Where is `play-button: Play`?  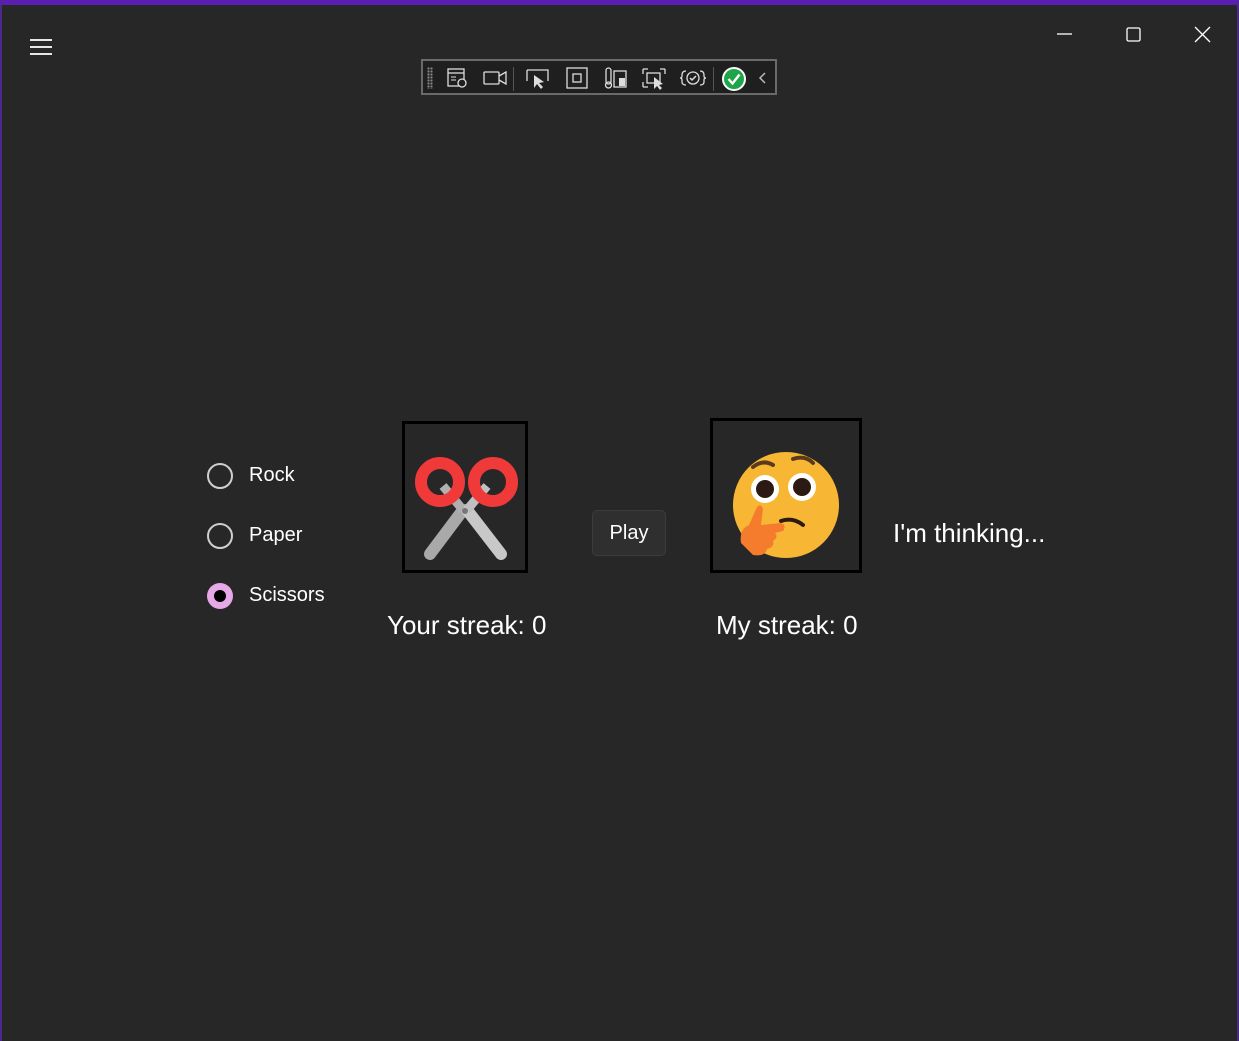
play-button: Play is located at coordinates (629, 533).